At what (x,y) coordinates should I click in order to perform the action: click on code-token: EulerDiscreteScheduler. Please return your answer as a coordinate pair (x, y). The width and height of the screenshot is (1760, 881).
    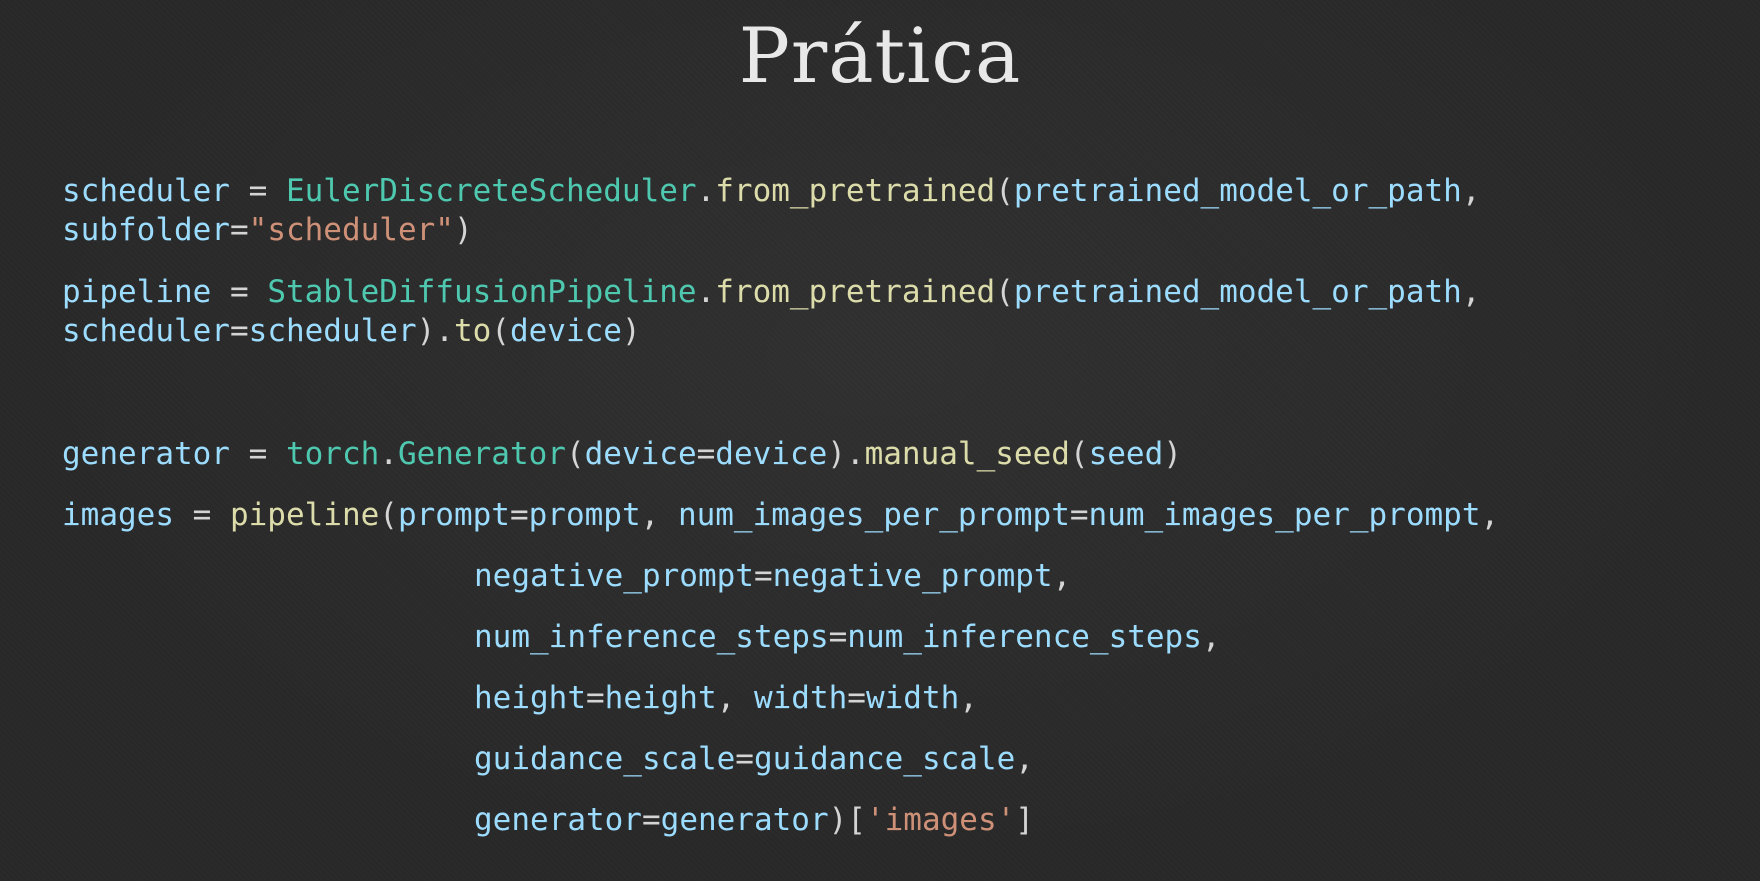
    Looking at the image, I should click on (491, 191).